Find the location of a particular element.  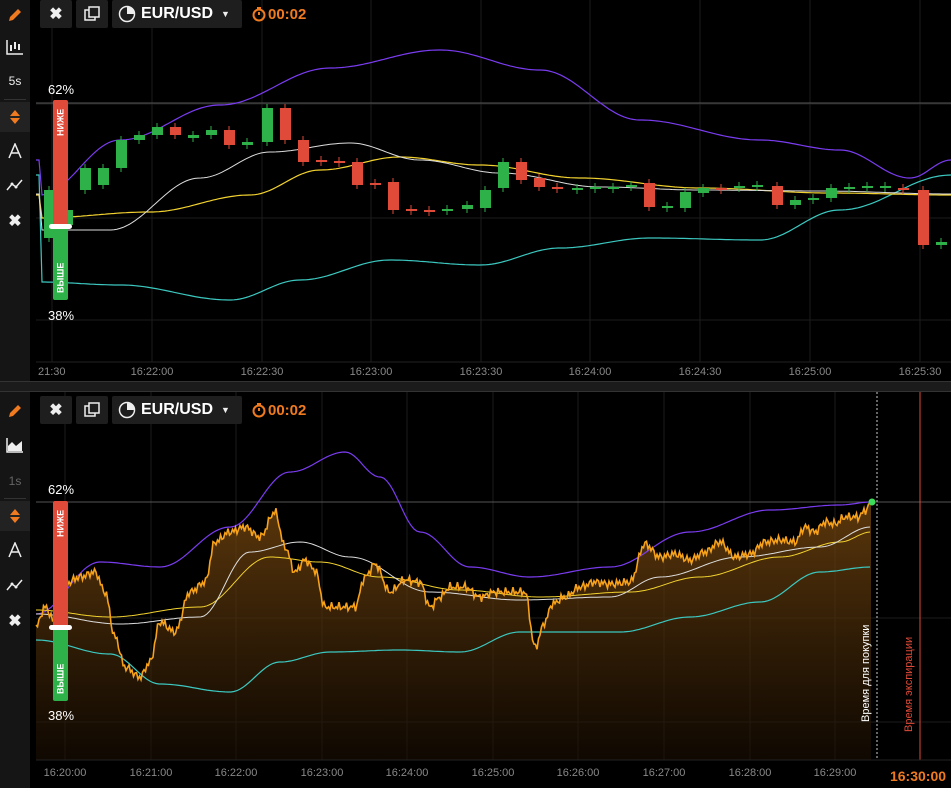

area-chart-icon is located at coordinates (15, 445).